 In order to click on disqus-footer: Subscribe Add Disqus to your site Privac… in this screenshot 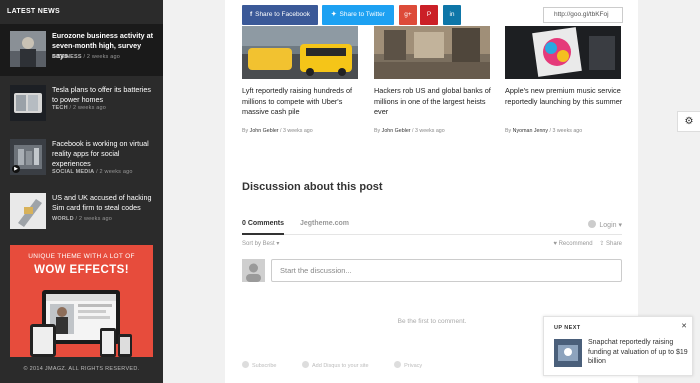, I will do `click(344, 365)`.